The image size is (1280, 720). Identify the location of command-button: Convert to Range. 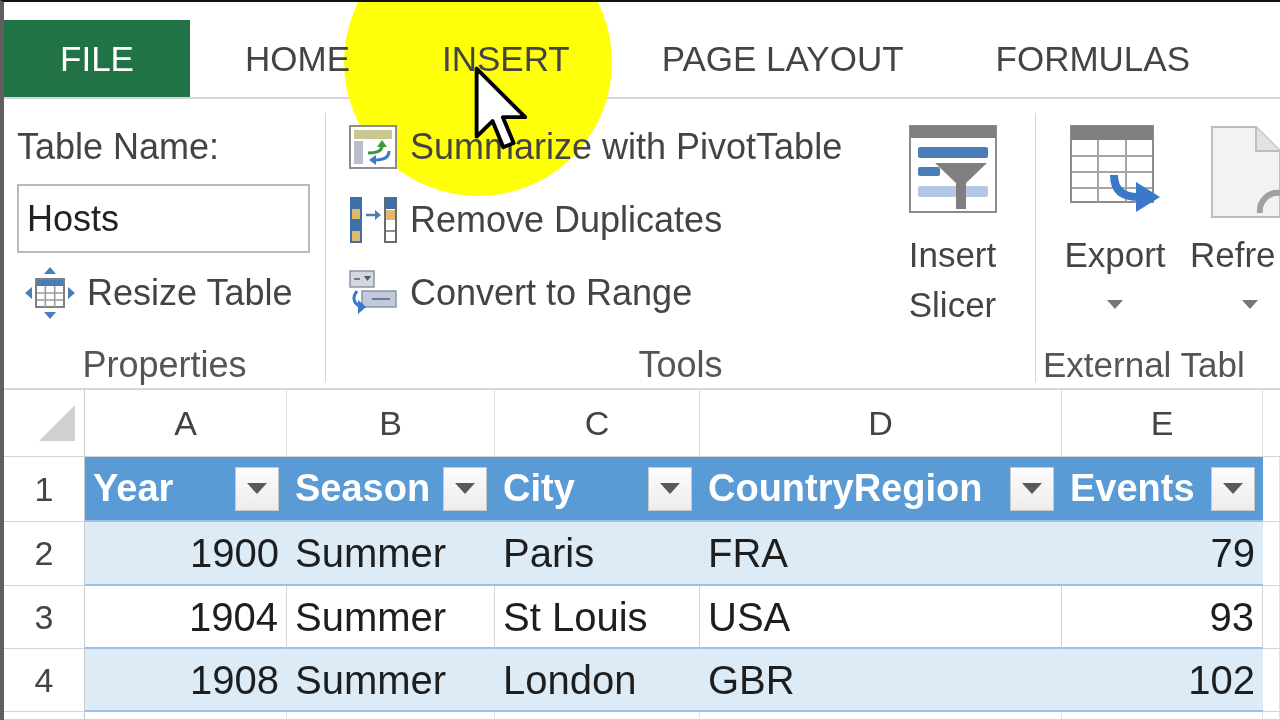
(595, 293).